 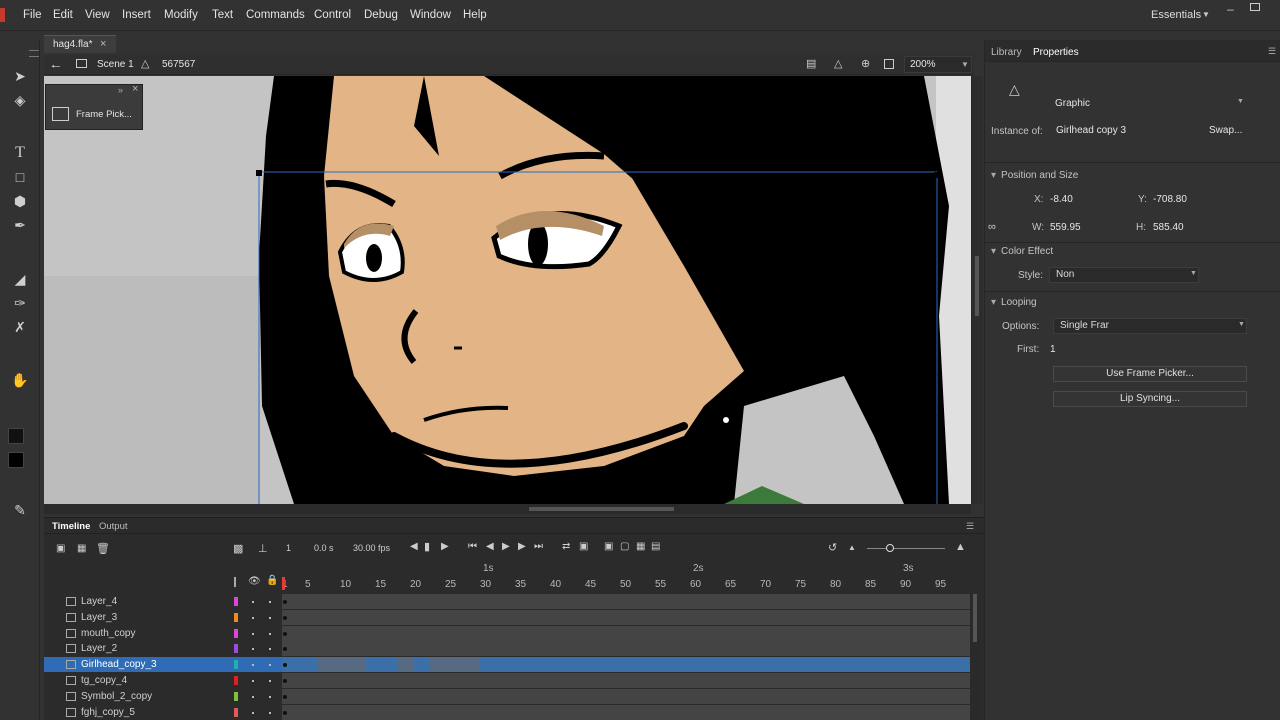 I want to click on menu-window: Window, so click(x=430, y=15).